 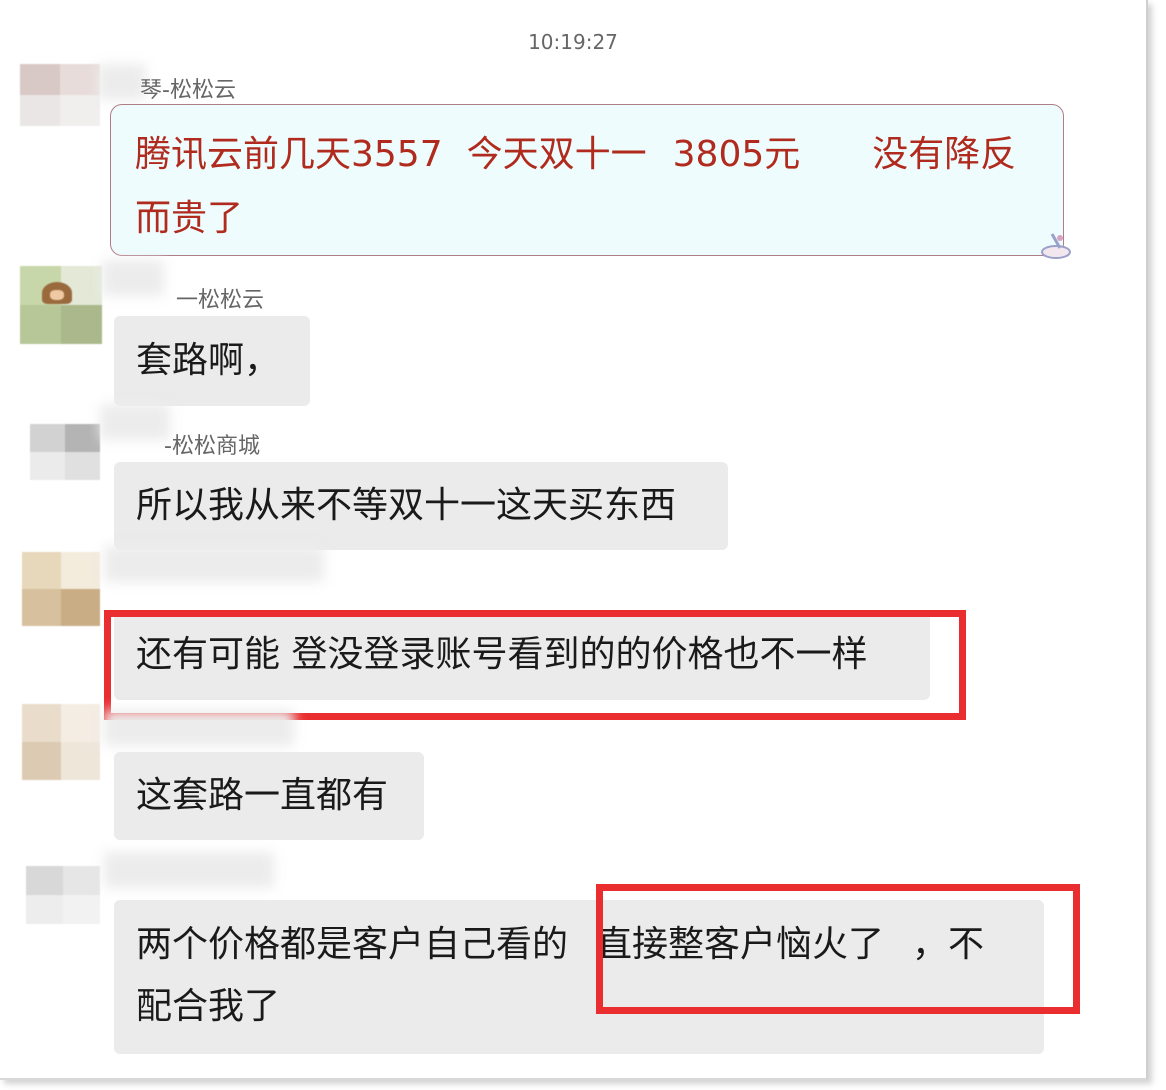 I want to click on message-text: 今天双十一, so click(x=556, y=154).